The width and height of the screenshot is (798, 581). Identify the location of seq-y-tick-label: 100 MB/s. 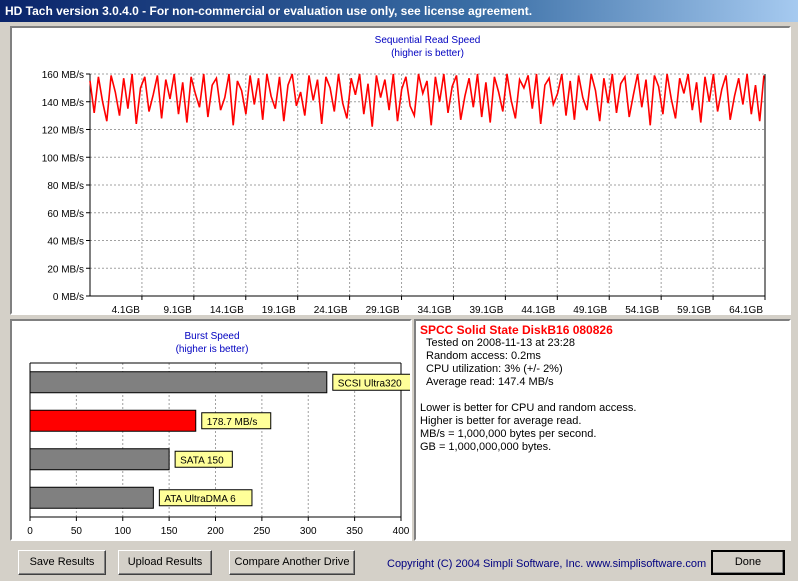
(63, 158).